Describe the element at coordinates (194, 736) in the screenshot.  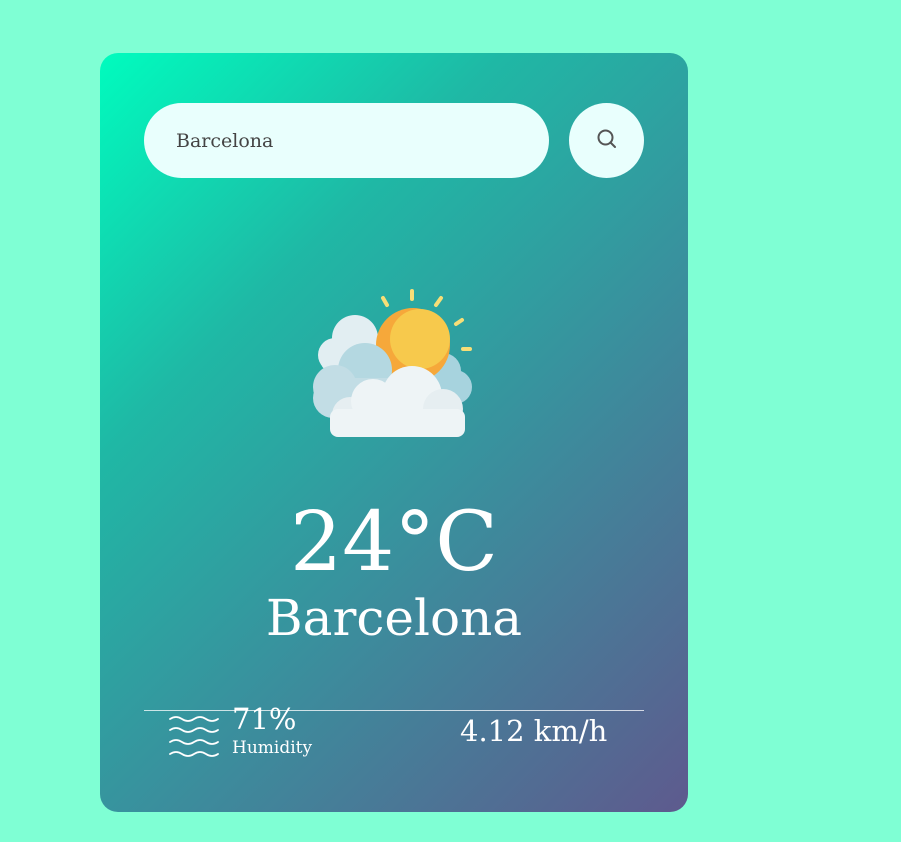
I see `waves-icon` at that location.